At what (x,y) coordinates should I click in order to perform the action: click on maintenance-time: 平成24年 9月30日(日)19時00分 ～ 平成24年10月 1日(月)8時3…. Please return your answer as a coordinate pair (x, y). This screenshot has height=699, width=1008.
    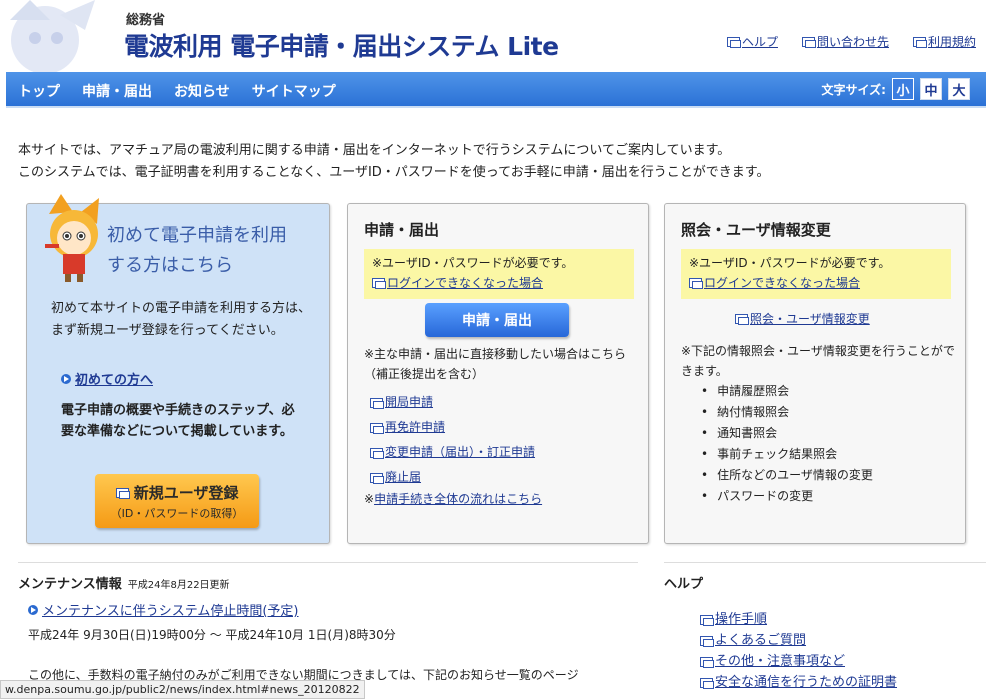
    Looking at the image, I should click on (212, 635).